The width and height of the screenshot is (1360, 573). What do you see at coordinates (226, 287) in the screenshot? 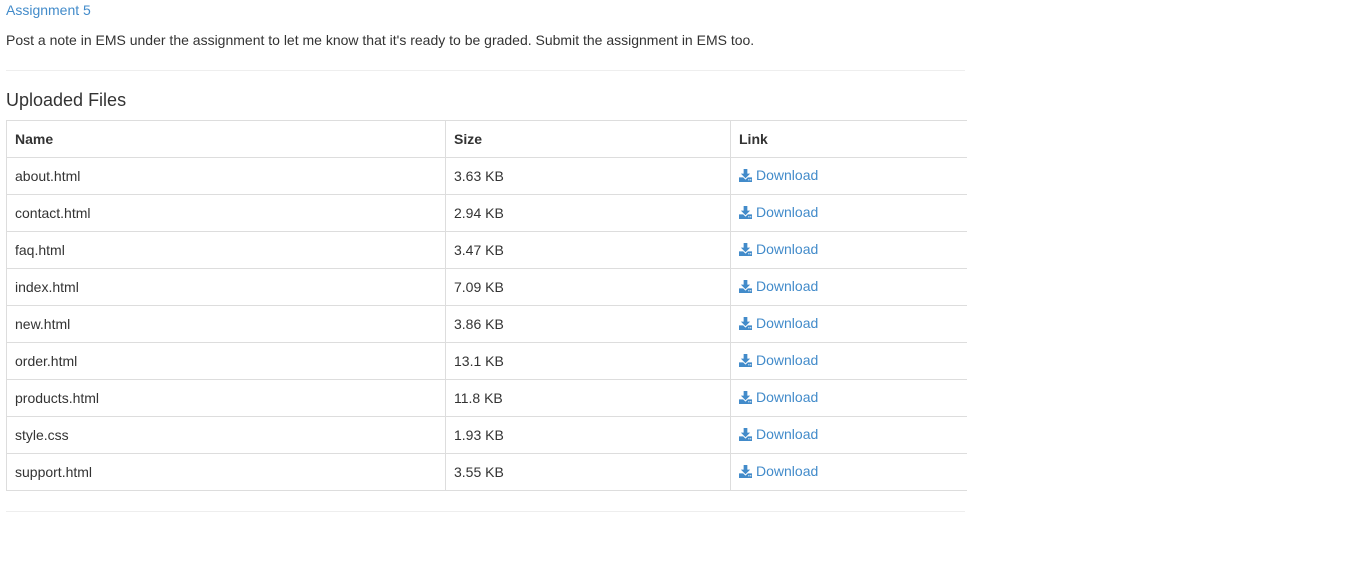
I see `file-name-cell: index.html` at bounding box center [226, 287].